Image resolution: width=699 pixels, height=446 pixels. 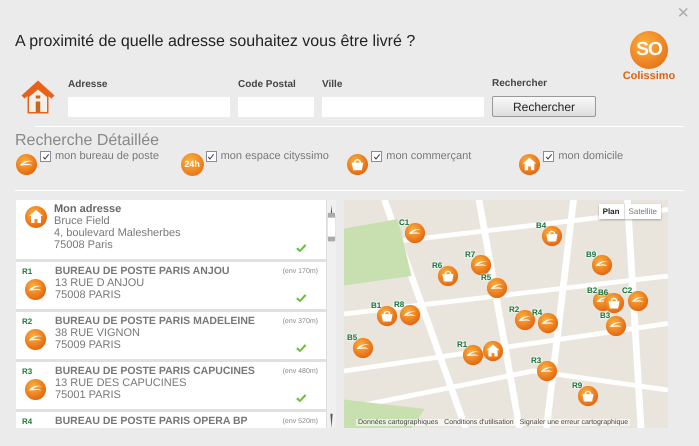 I want to click on filter-label: mon espace cityssimo, so click(x=274, y=156).